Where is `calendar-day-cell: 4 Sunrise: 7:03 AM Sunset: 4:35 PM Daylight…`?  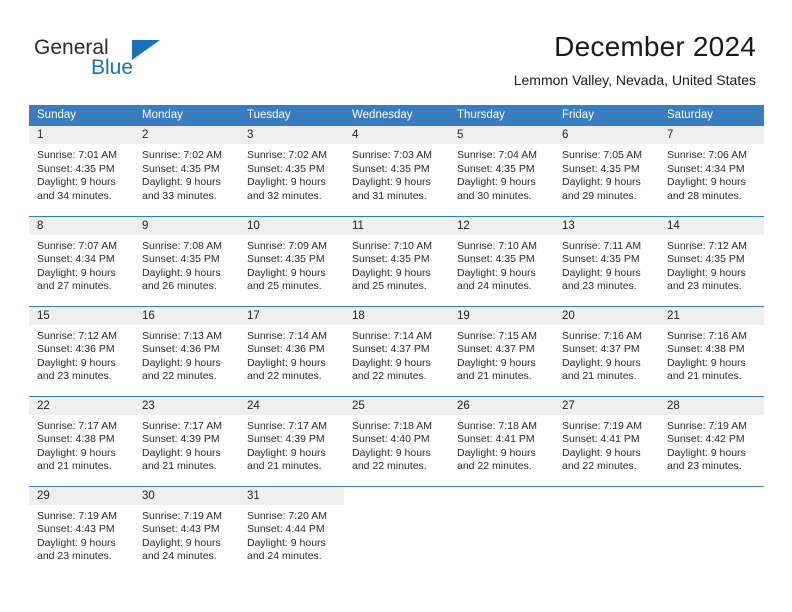 calendar-day-cell: 4 Sunrise: 7:03 AM Sunset: 4:35 PM Daylight… is located at coordinates (396, 171).